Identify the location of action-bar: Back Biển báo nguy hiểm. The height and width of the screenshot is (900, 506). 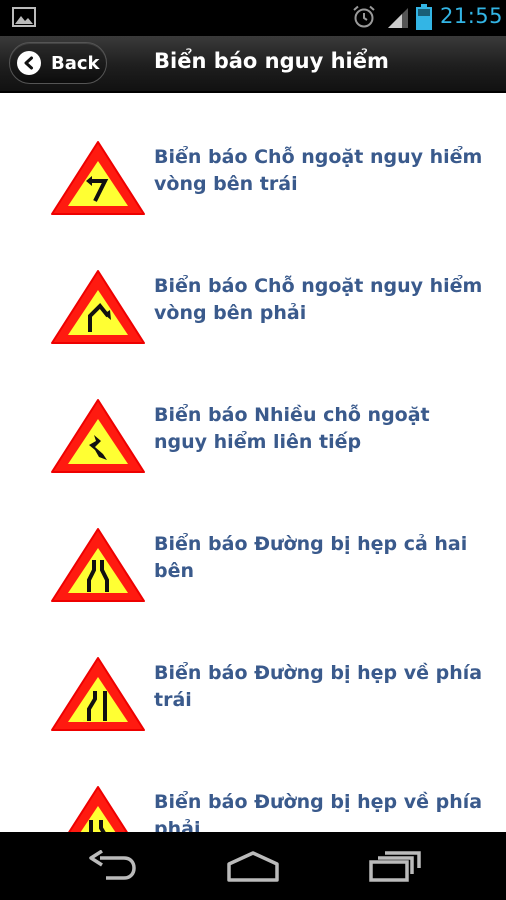
(253, 64).